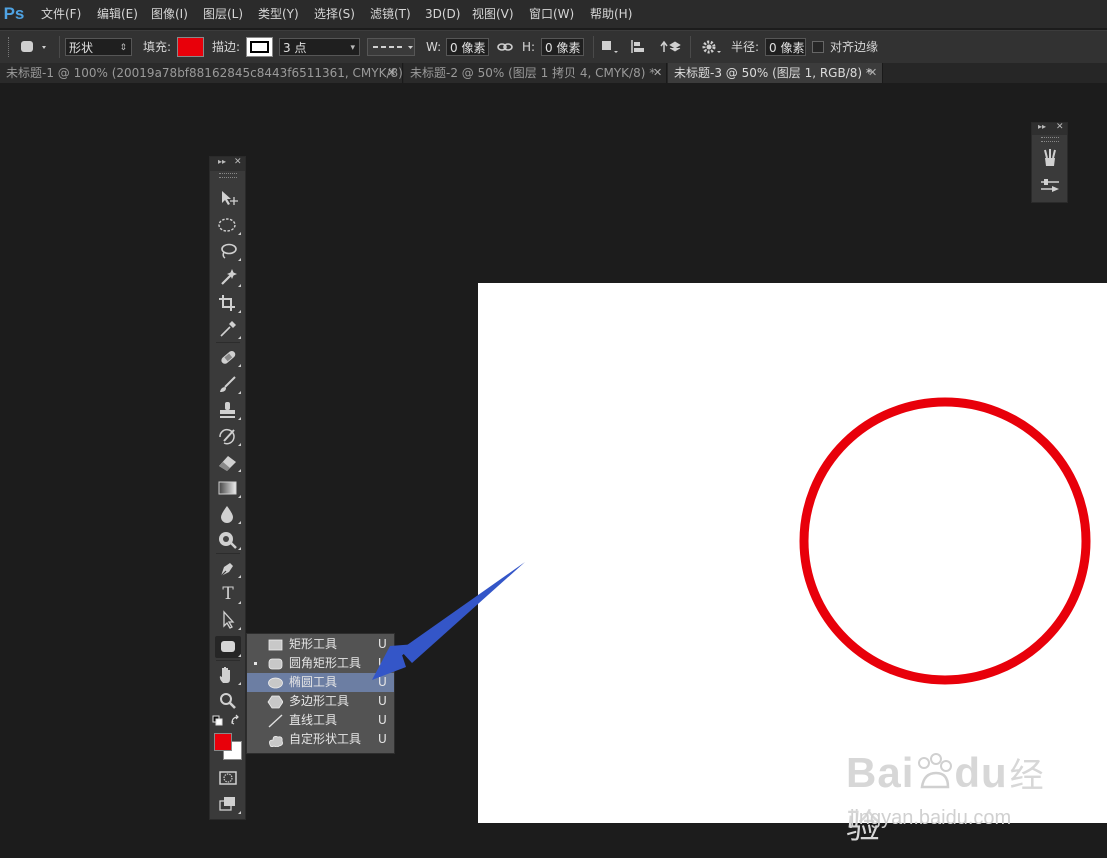  I want to click on gradient-tool, so click(228, 488).